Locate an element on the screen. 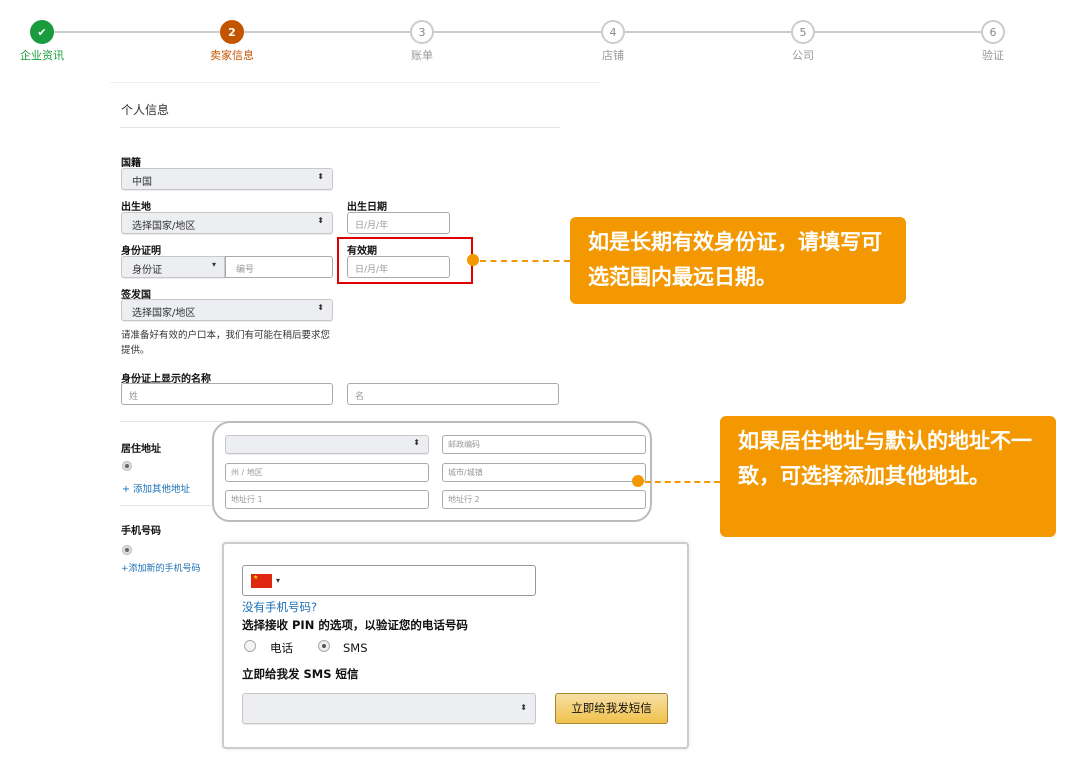 Image resolution: width=1080 pixels, height=761 pixels. step-1: ✔ 企业资讯 is located at coordinates (42, 41).